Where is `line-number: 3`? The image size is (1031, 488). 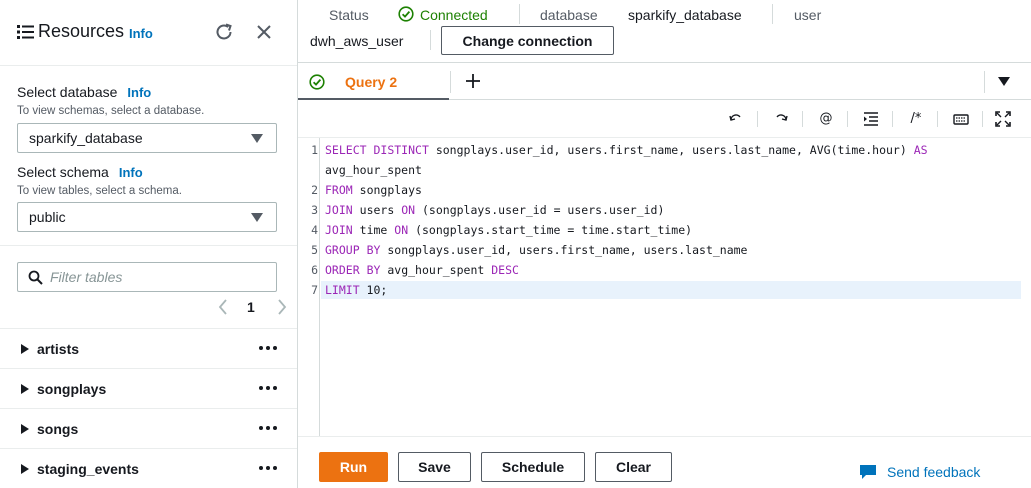 line-number: 3 is located at coordinates (314, 210).